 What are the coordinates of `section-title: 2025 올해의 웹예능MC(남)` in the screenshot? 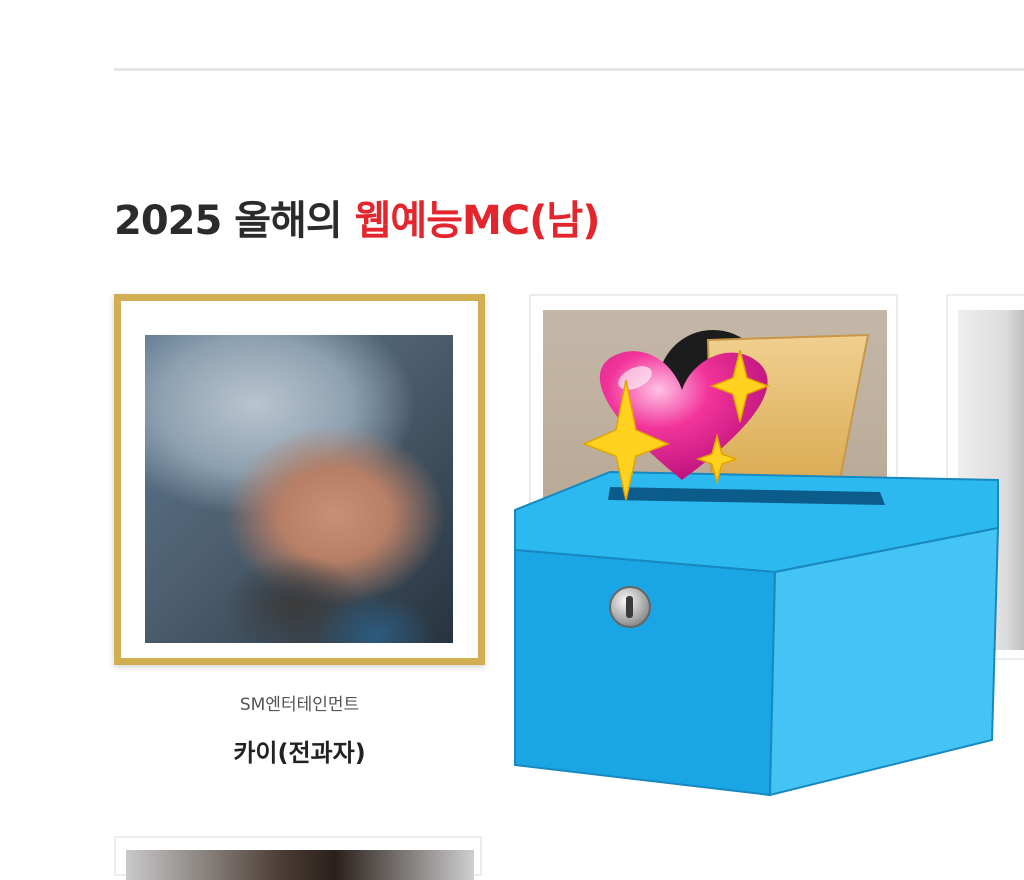 It's located at (357, 217).